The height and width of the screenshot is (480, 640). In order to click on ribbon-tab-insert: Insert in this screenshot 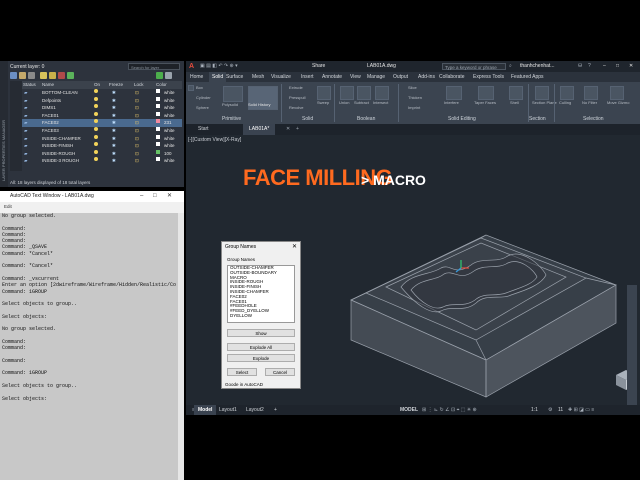, I will do `click(307, 77)`.